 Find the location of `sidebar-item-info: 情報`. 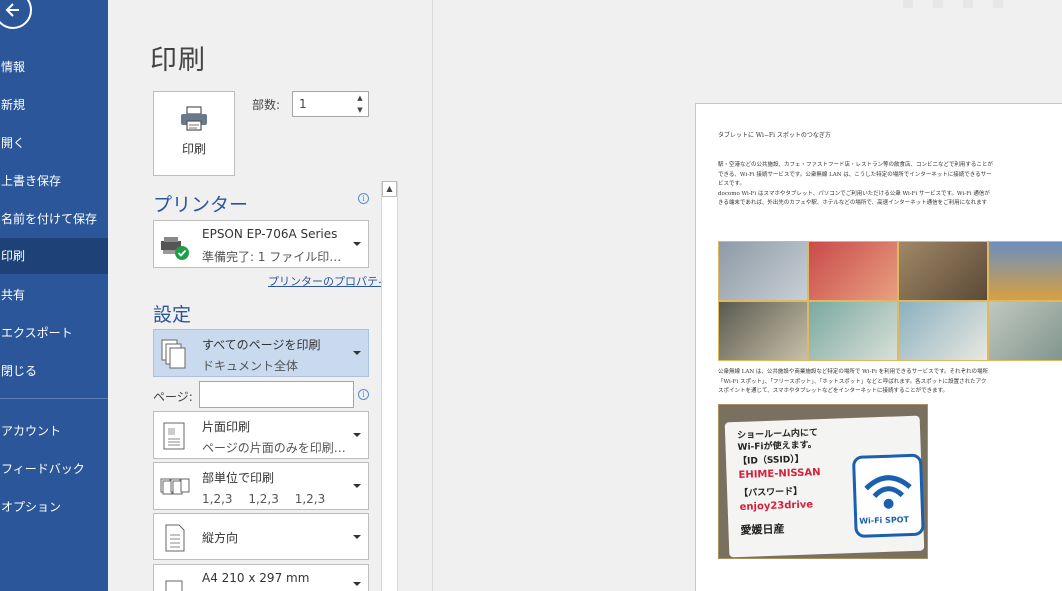

sidebar-item-info: 情報 is located at coordinates (54, 67).